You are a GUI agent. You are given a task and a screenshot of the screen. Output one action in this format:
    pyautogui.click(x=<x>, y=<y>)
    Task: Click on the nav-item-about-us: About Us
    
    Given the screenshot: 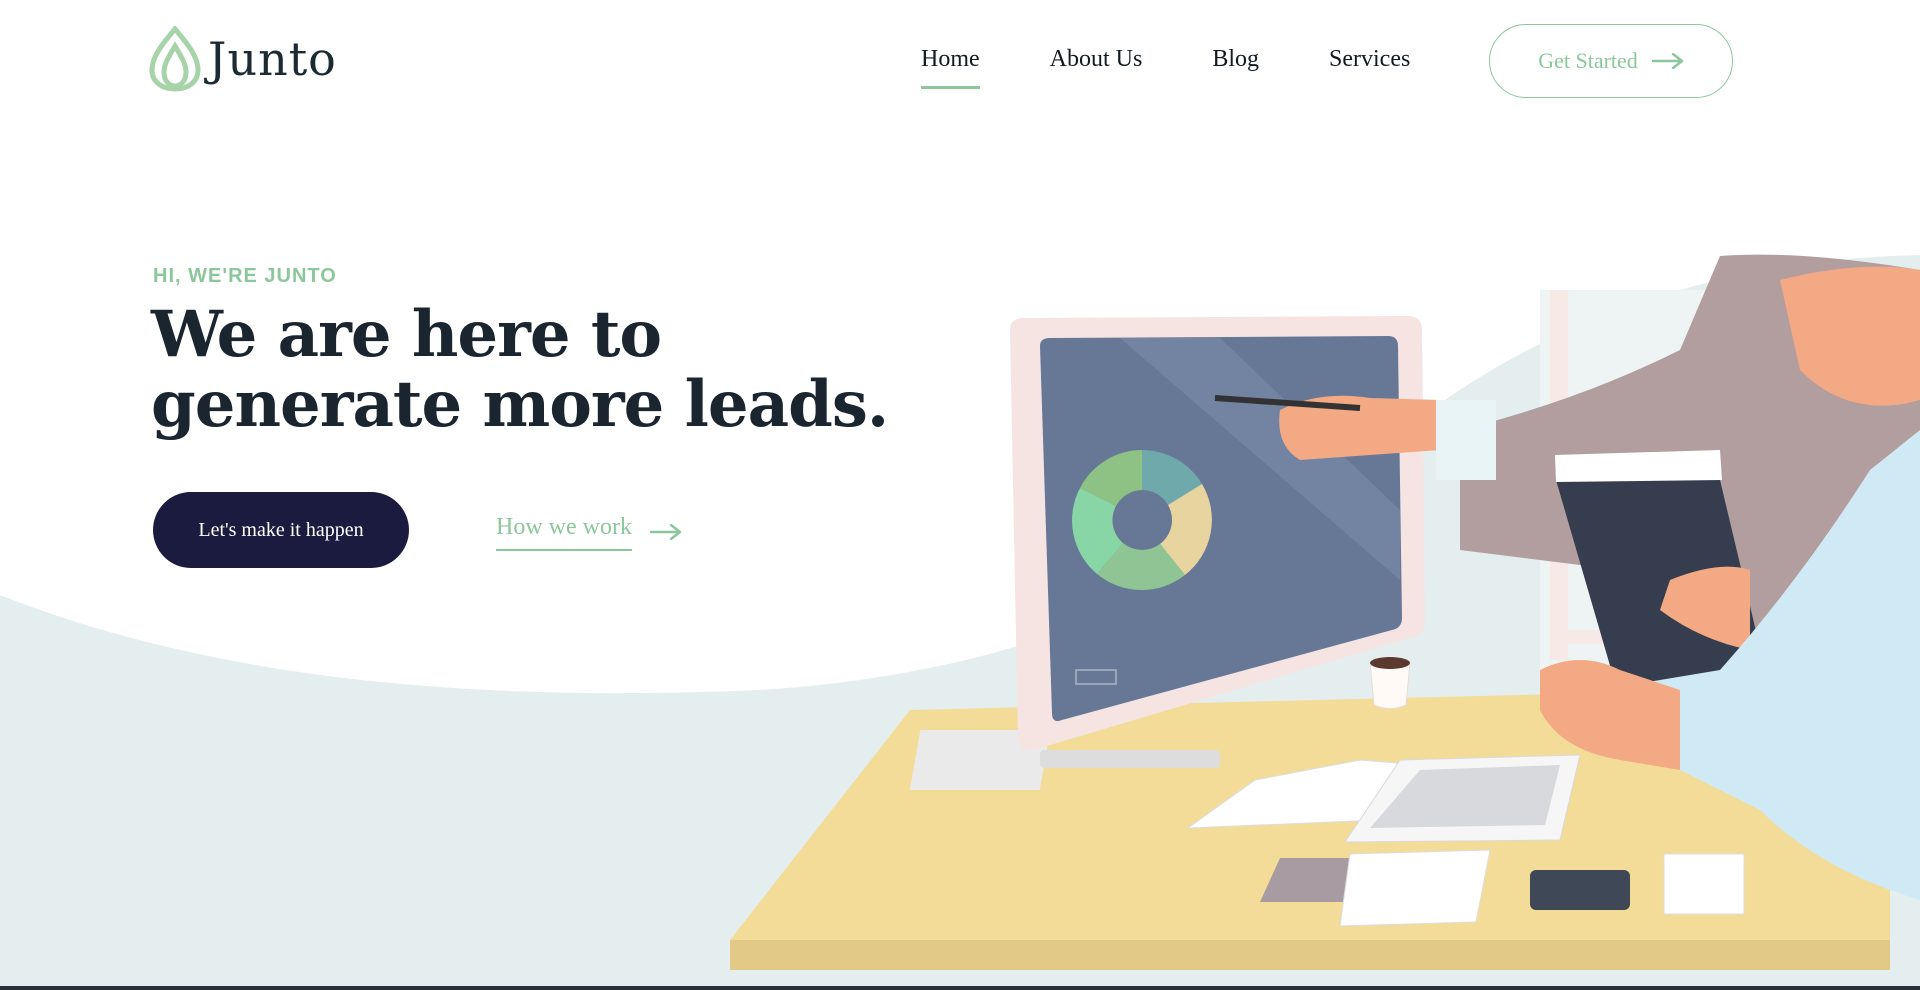 What is the action you would take?
    pyautogui.click(x=1096, y=63)
    